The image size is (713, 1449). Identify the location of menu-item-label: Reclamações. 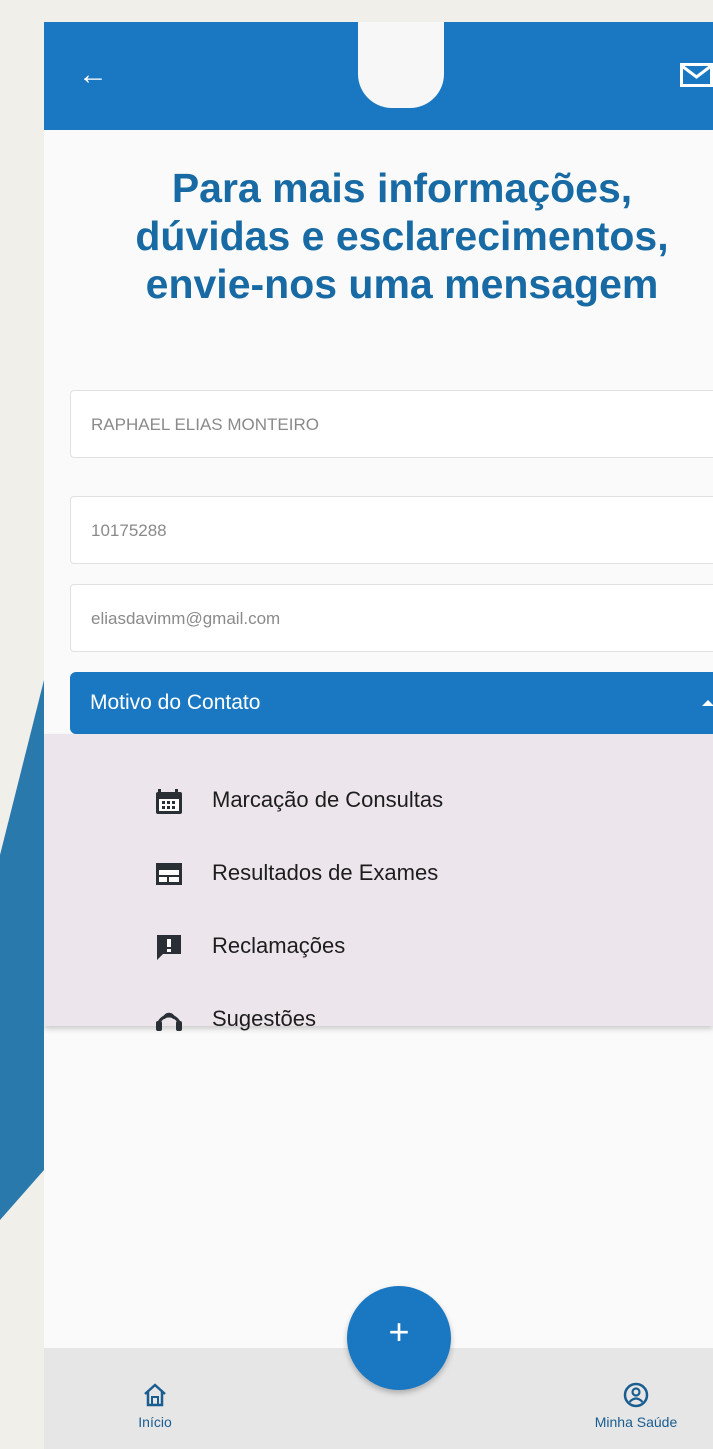
(279, 945).